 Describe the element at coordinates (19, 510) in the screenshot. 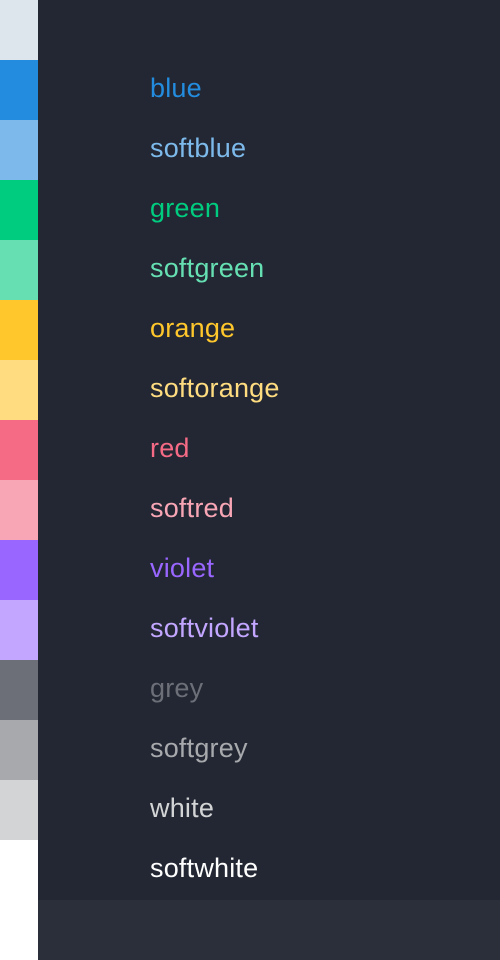

I see `swatch-softred` at that location.